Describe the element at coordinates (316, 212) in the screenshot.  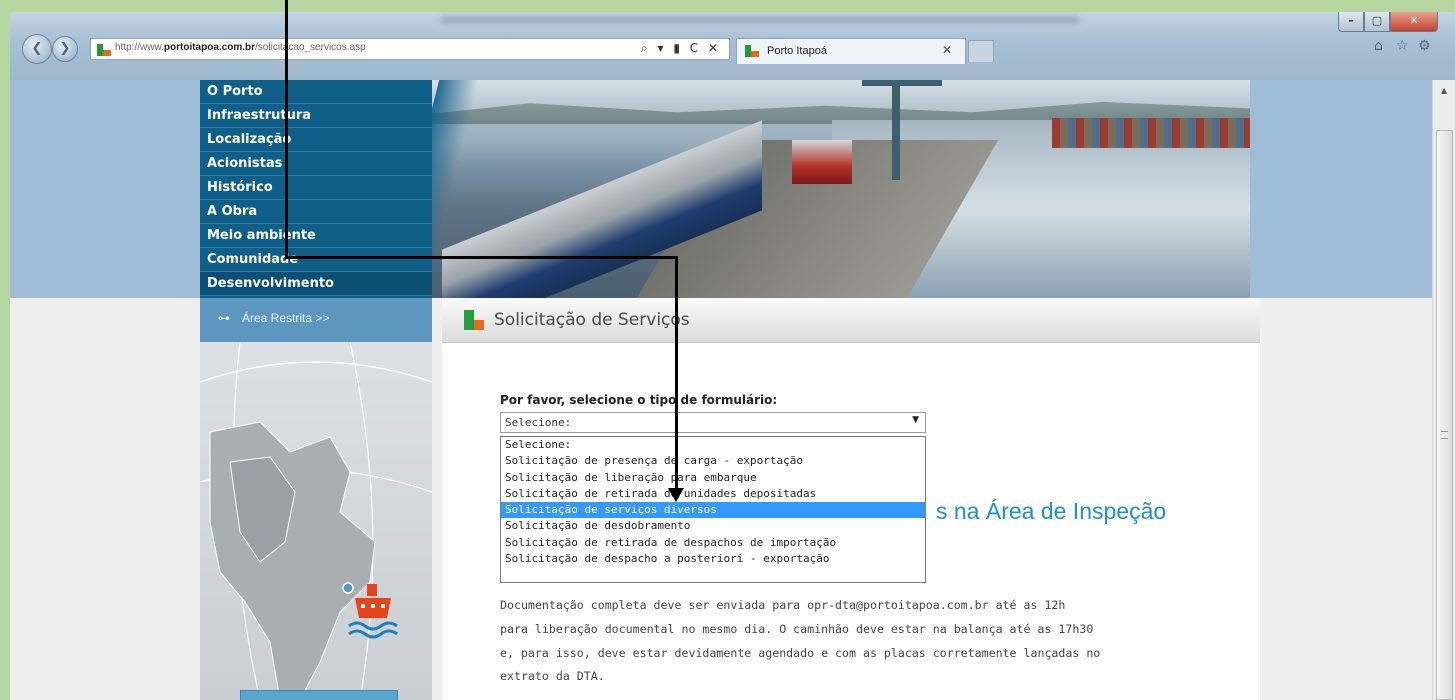
I see `menu-item-a-obra: A Obra` at that location.